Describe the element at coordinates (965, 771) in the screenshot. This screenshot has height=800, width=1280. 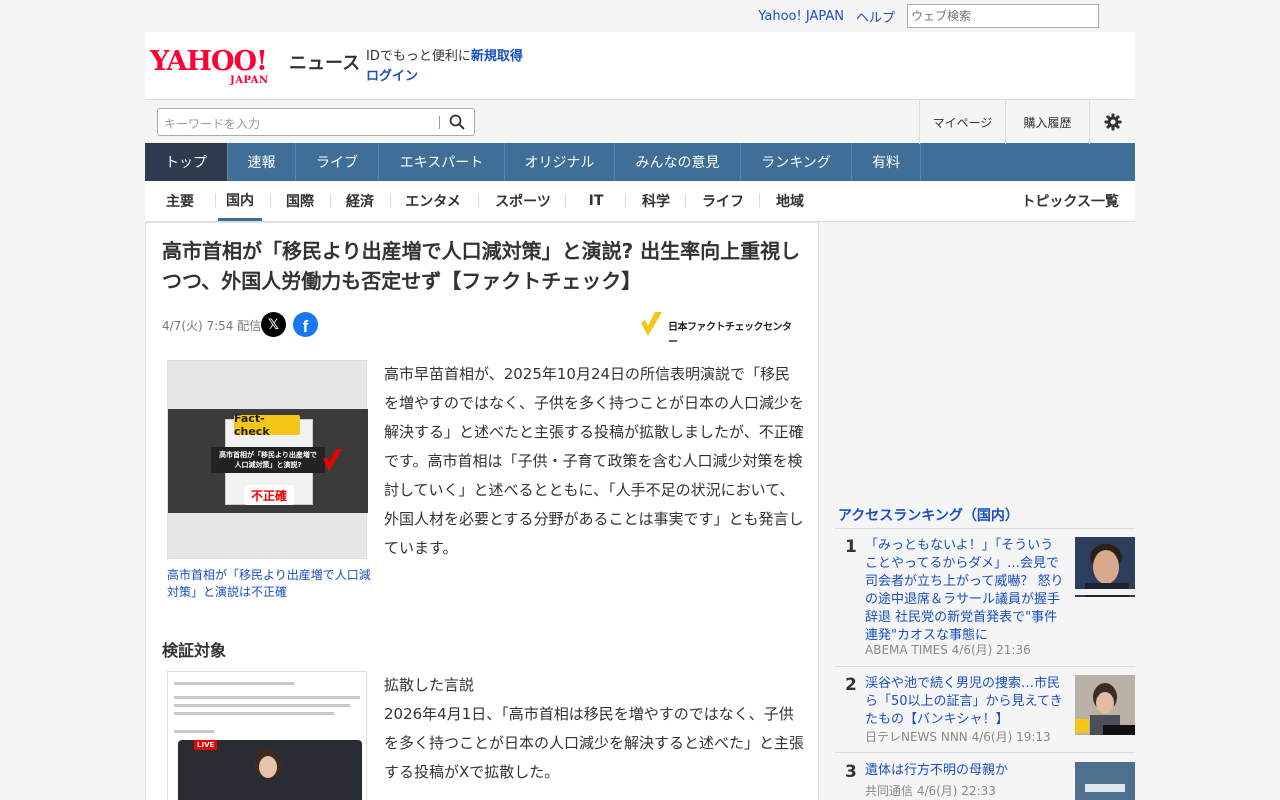
I see `rank-title: 遺体は行方不明の母親か` at that location.